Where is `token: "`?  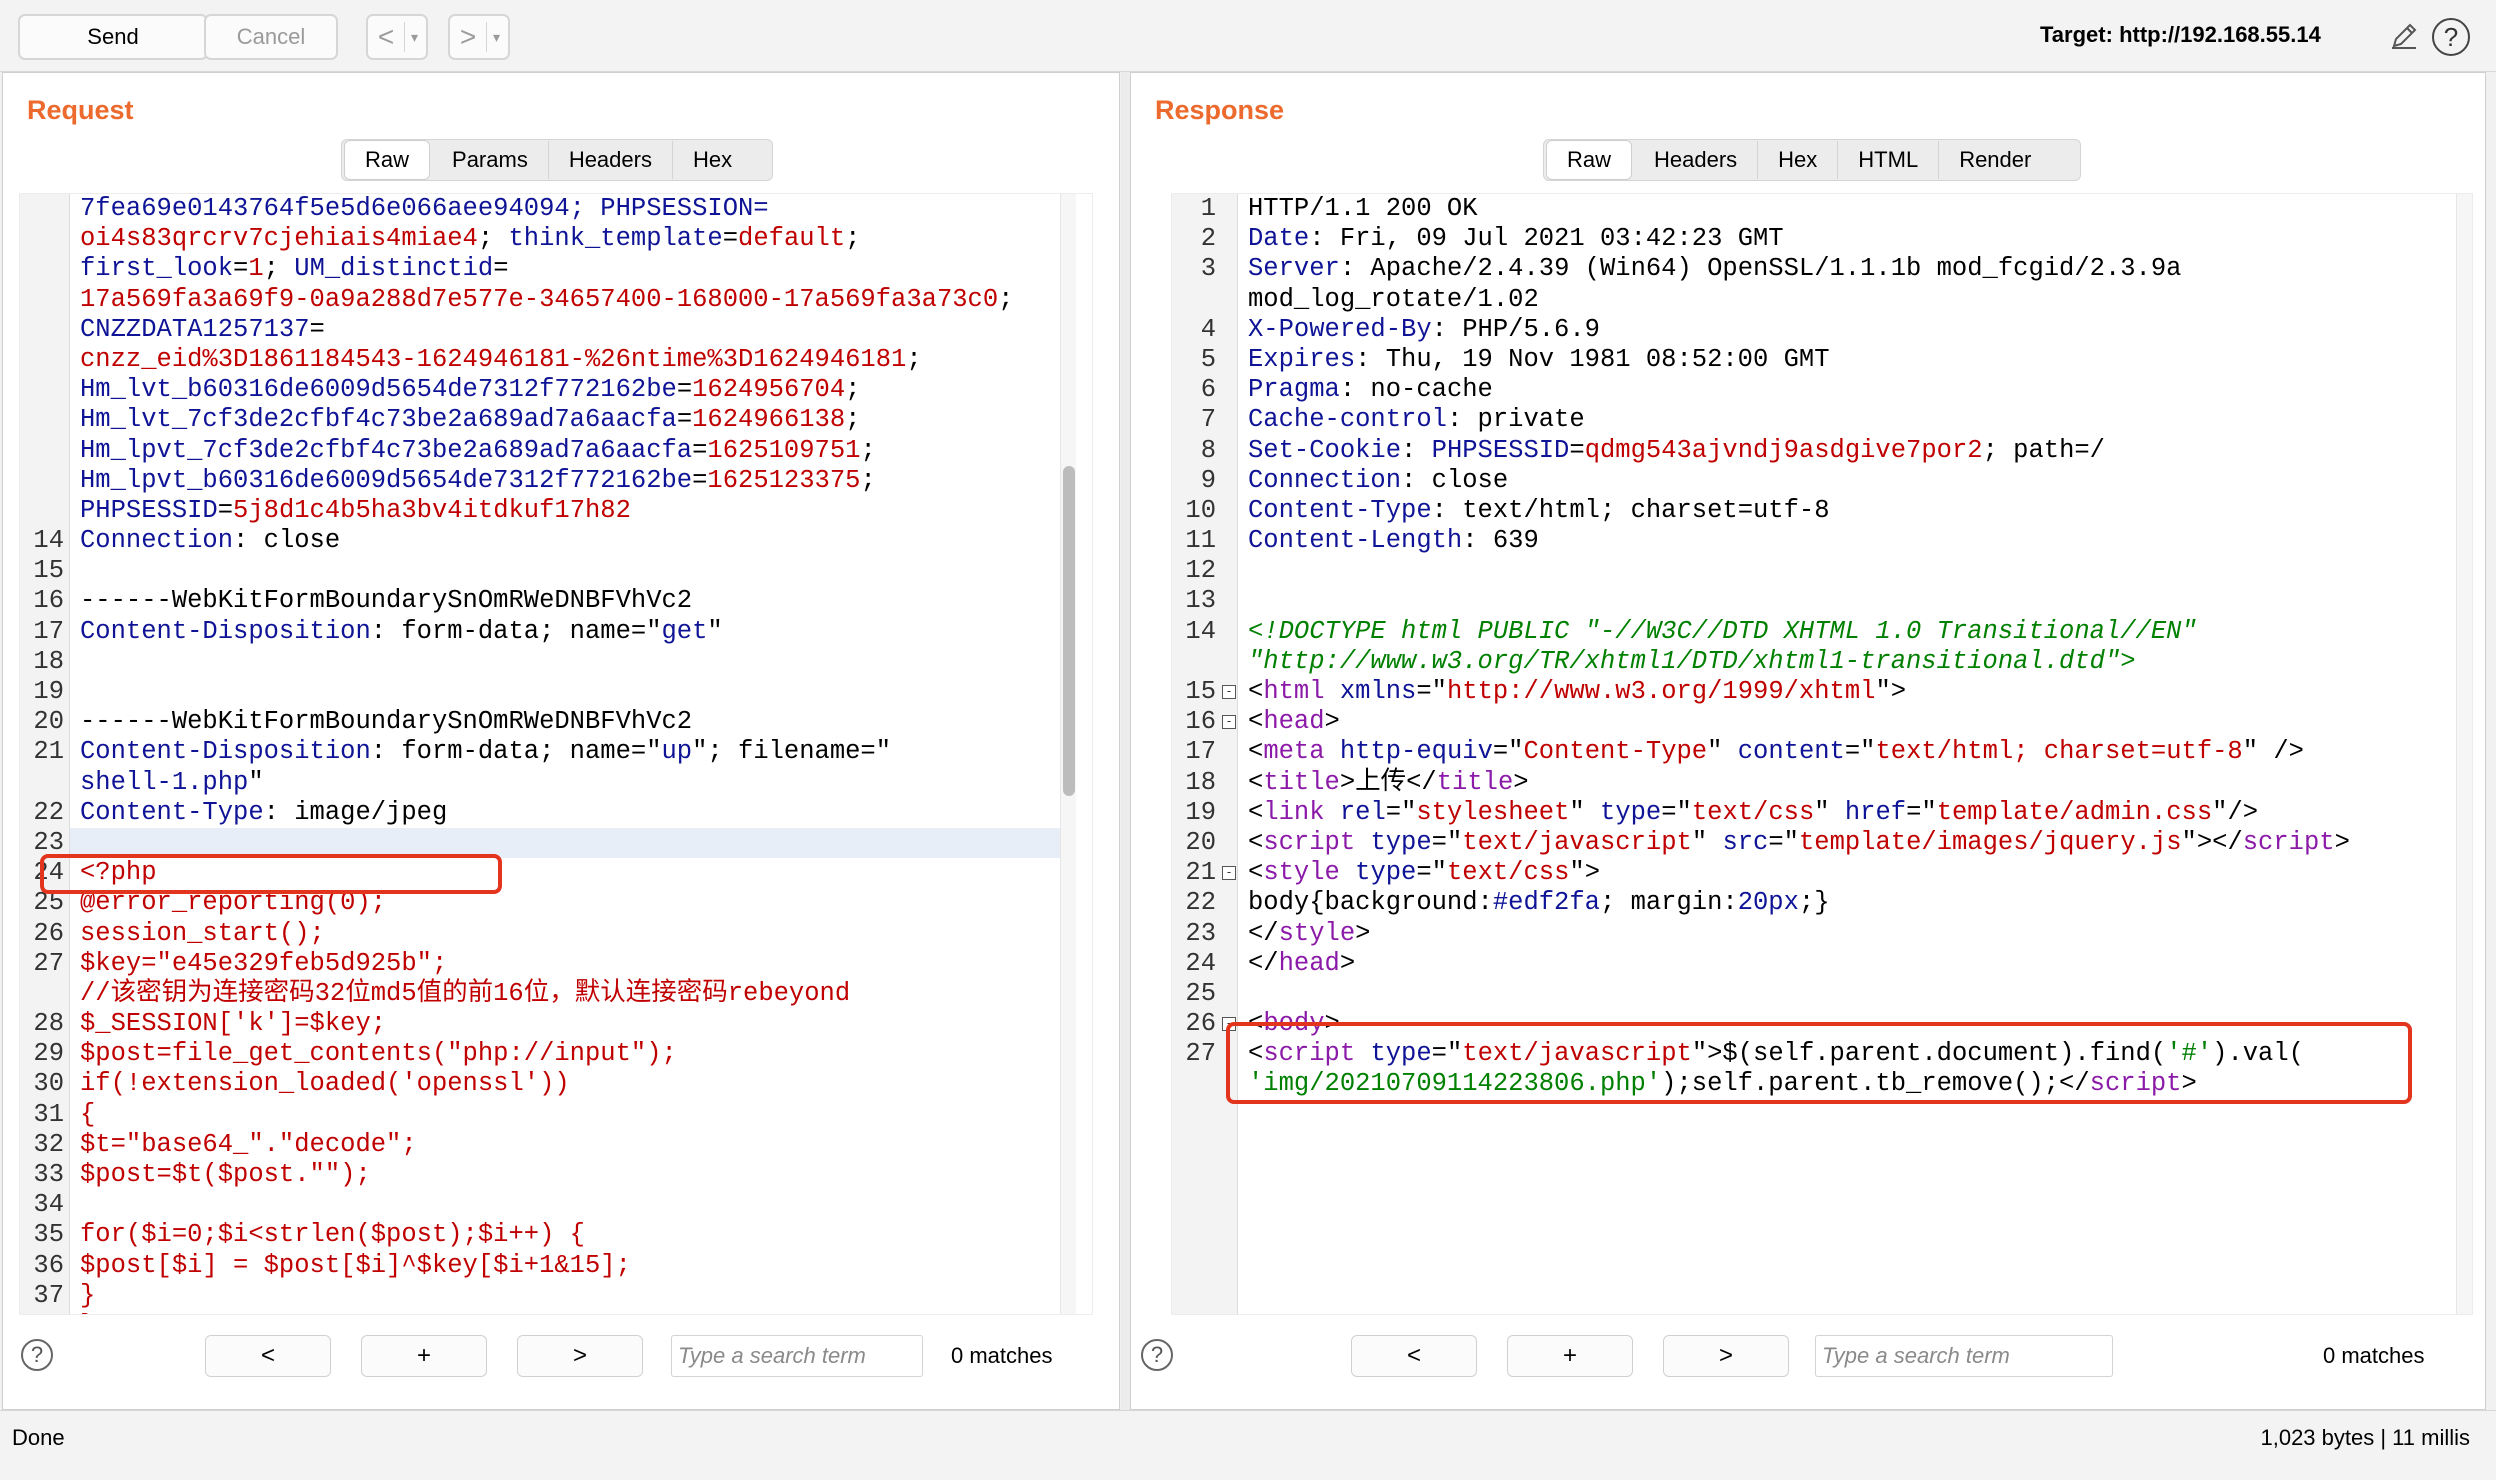
token: " is located at coordinates (1707, 842).